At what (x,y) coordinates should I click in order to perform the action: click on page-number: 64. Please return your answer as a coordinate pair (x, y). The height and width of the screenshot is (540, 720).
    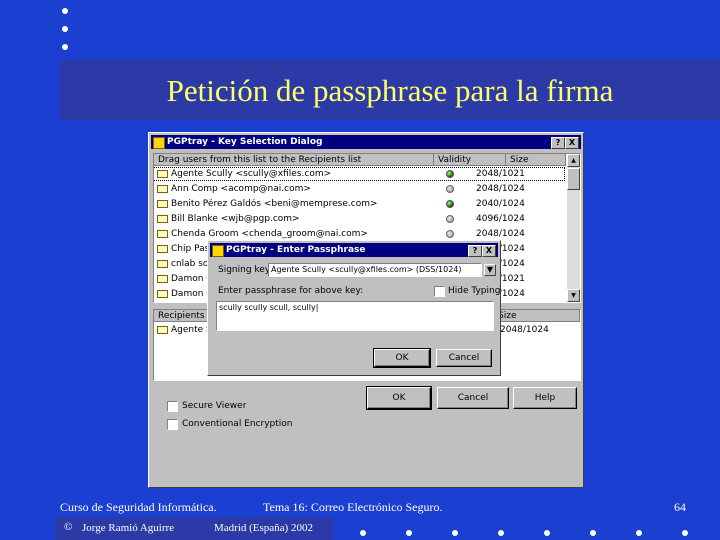
    Looking at the image, I should click on (680, 507).